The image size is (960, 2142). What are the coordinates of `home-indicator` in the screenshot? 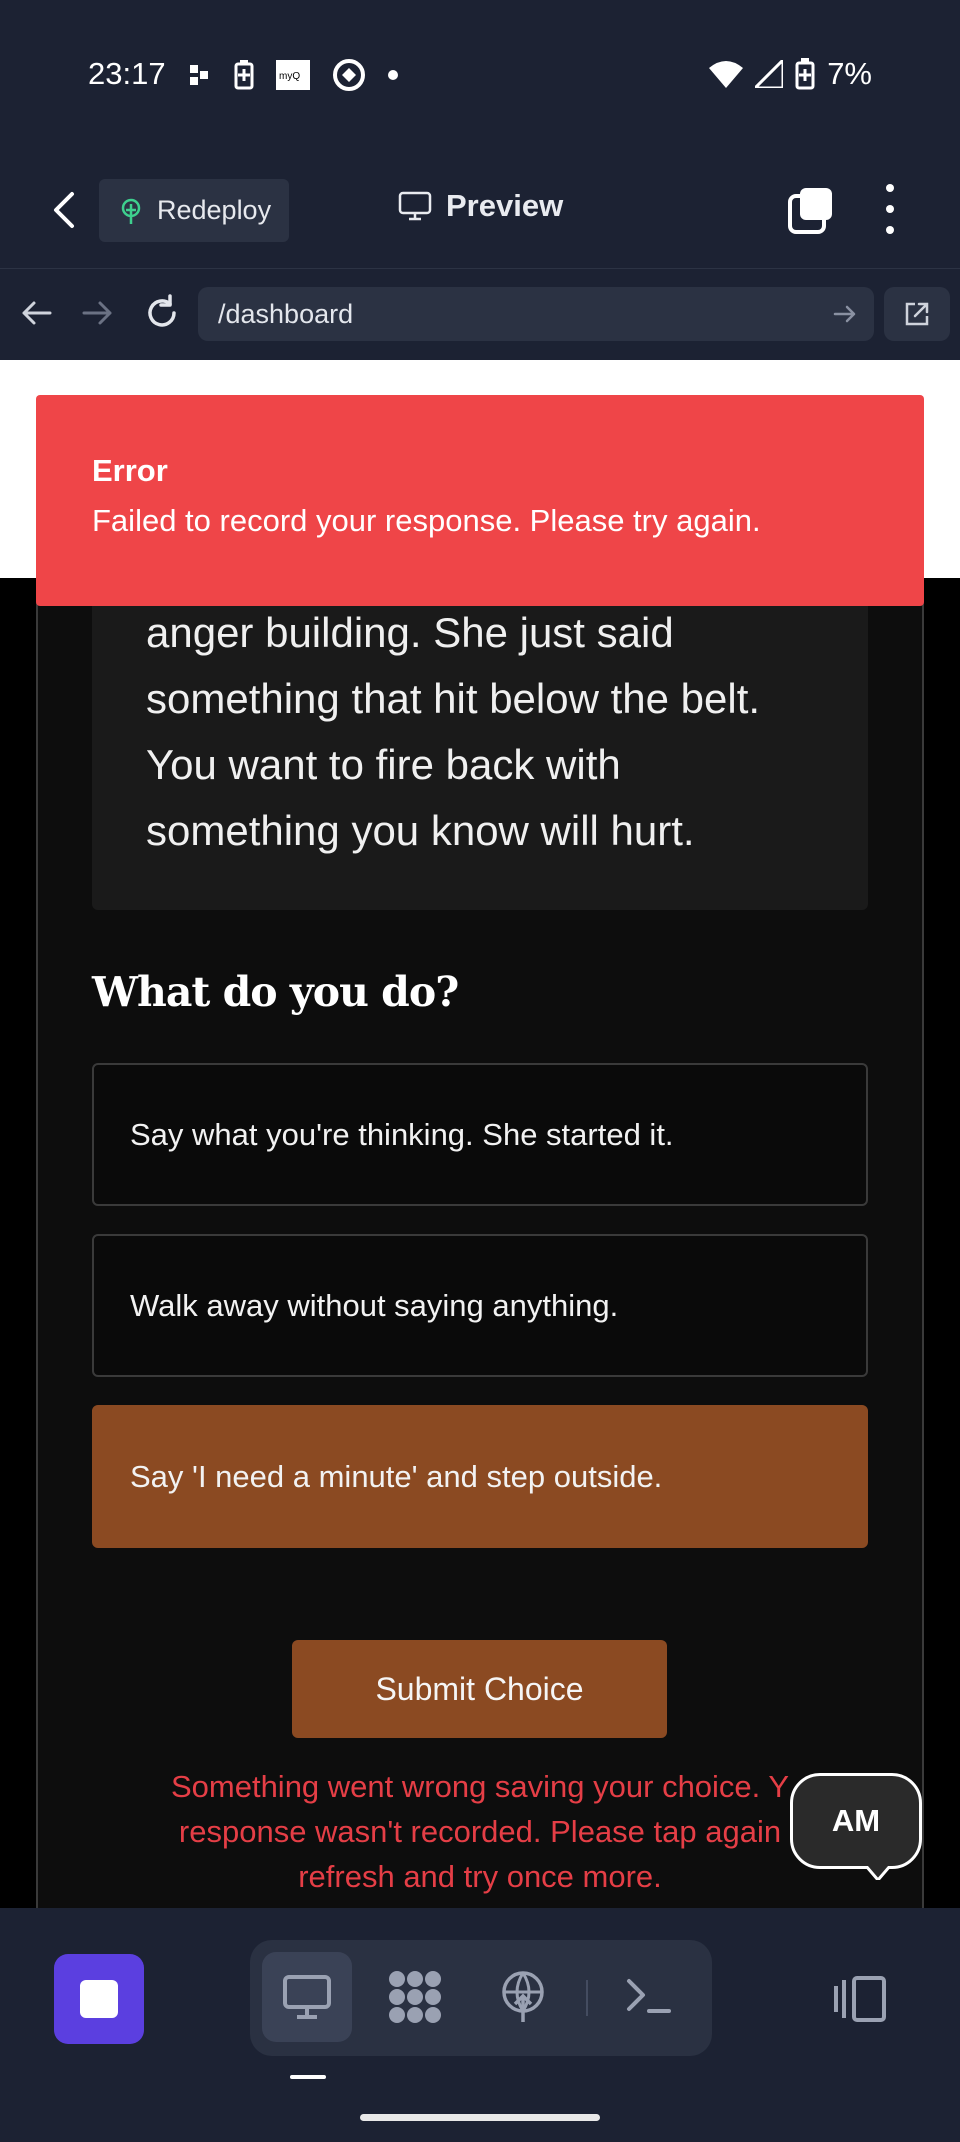 It's located at (480, 2117).